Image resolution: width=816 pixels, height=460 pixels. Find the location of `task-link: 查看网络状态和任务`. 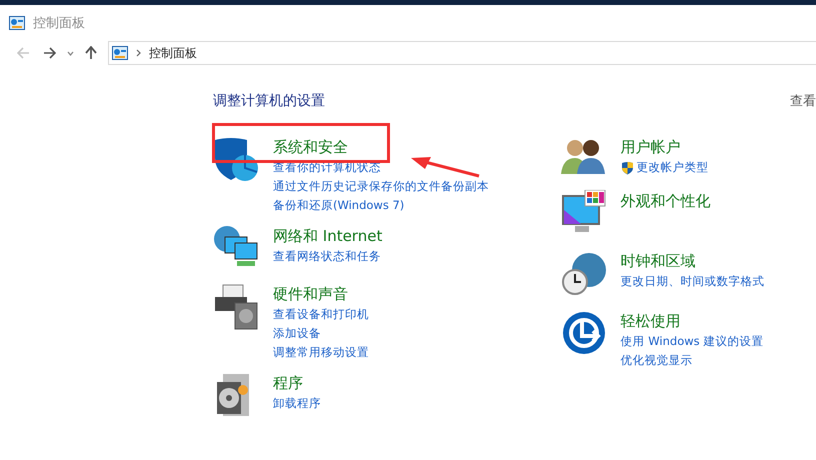

task-link: 查看网络状态和任务 is located at coordinates (327, 256).